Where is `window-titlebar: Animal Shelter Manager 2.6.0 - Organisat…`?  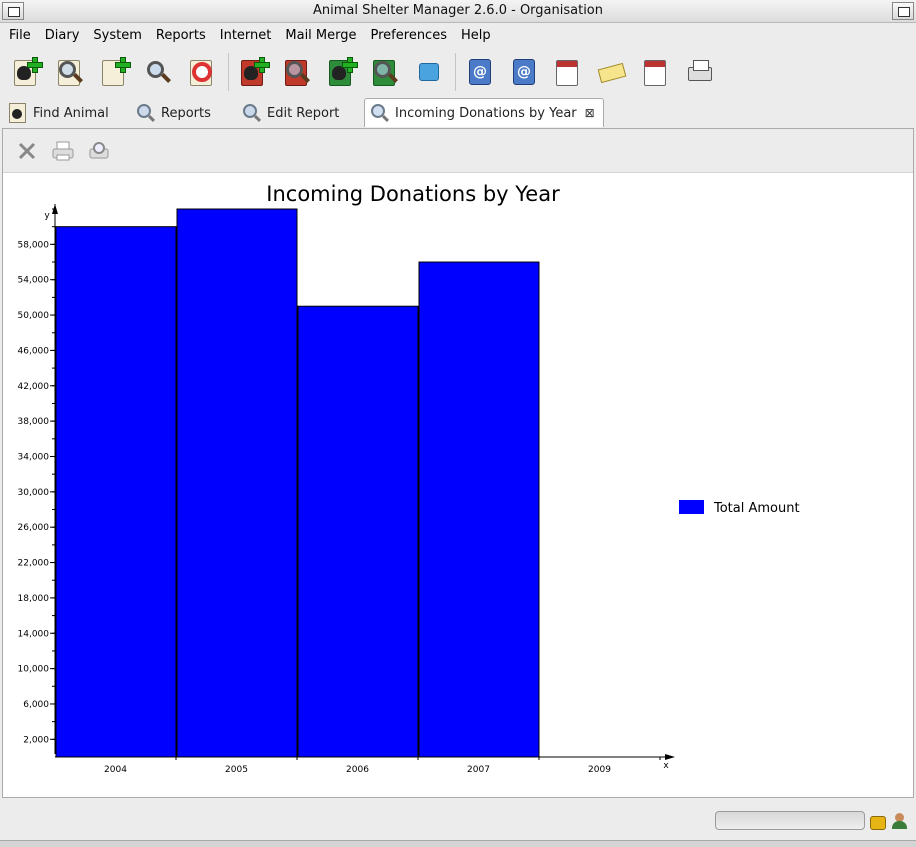 window-titlebar: Animal Shelter Manager 2.6.0 - Organisat… is located at coordinates (458, 11).